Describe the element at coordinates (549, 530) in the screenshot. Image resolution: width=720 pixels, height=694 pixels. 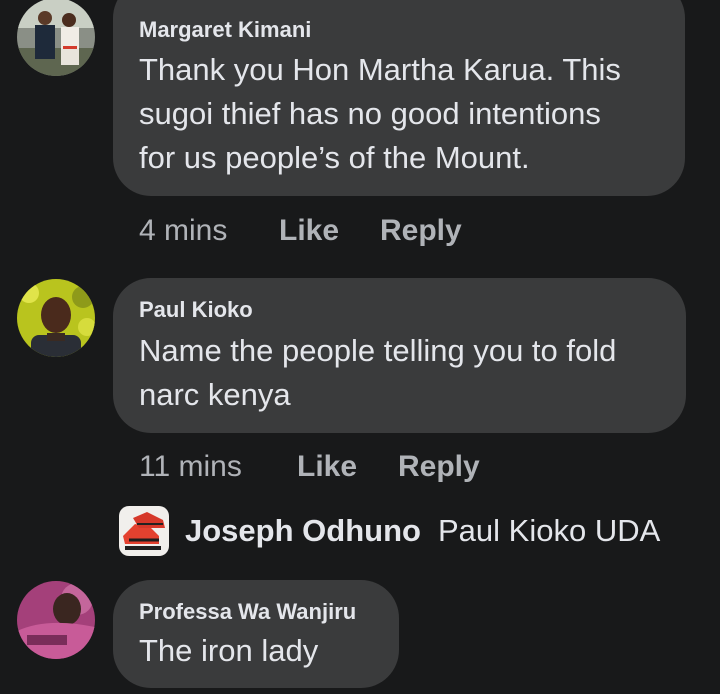
I see `reply-text: Paul Kioko UDA` at that location.